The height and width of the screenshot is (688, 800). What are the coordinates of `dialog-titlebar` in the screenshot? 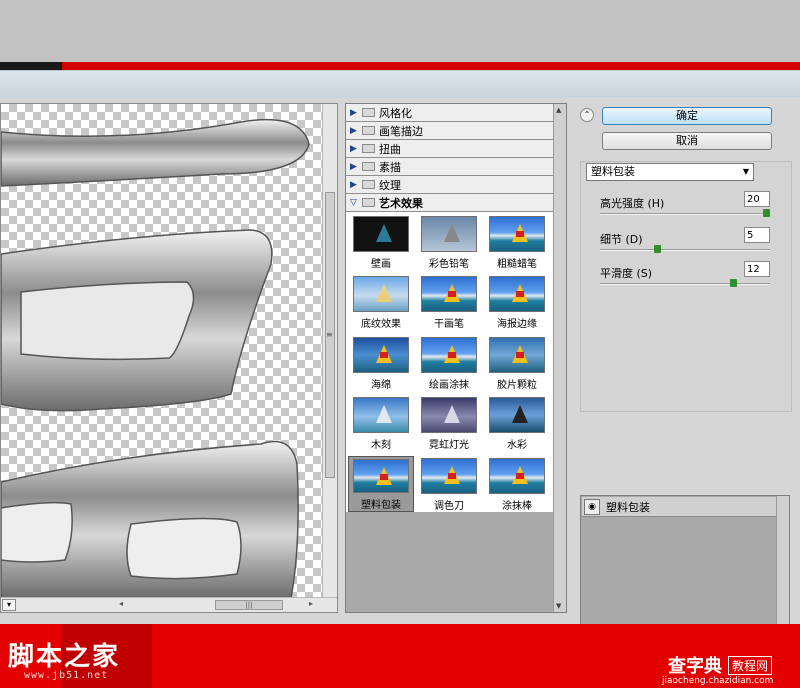 It's located at (400, 84).